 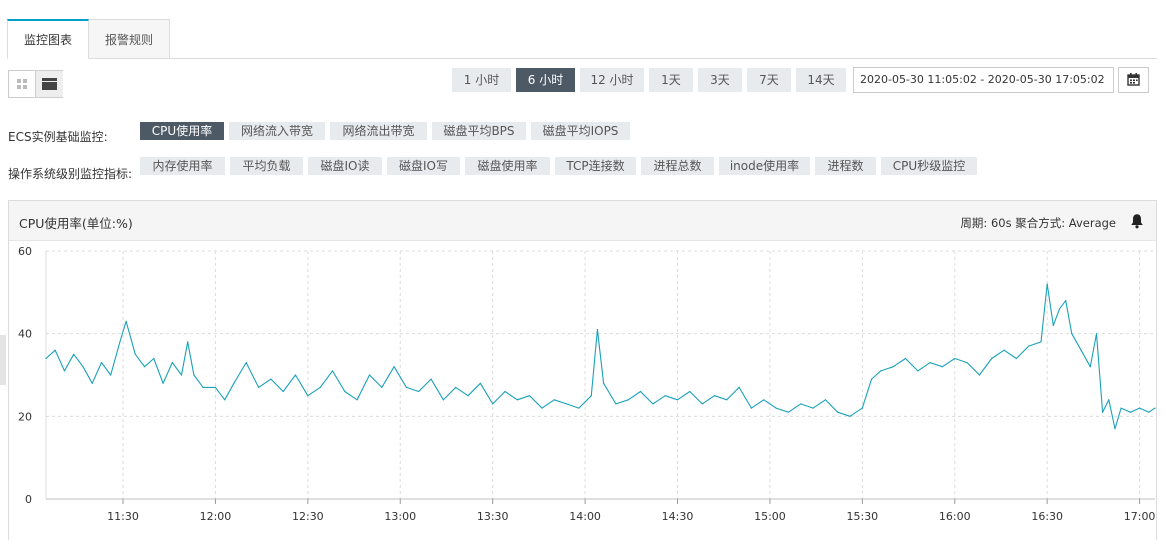 What do you see at coordinates (770, 516) in the screenshot?
I see `x-tick-label: 15:00` at bounding box center [770, 516].